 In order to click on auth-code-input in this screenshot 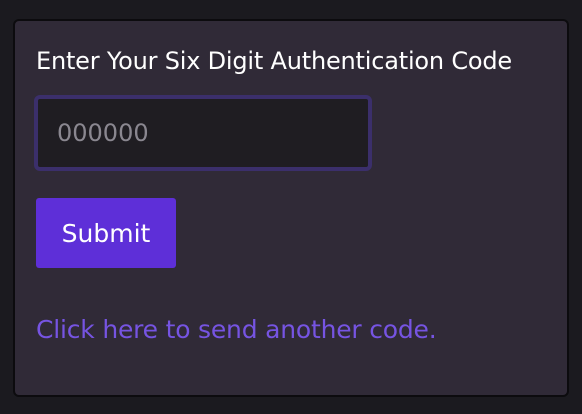, I will do `click(203, 133)`.